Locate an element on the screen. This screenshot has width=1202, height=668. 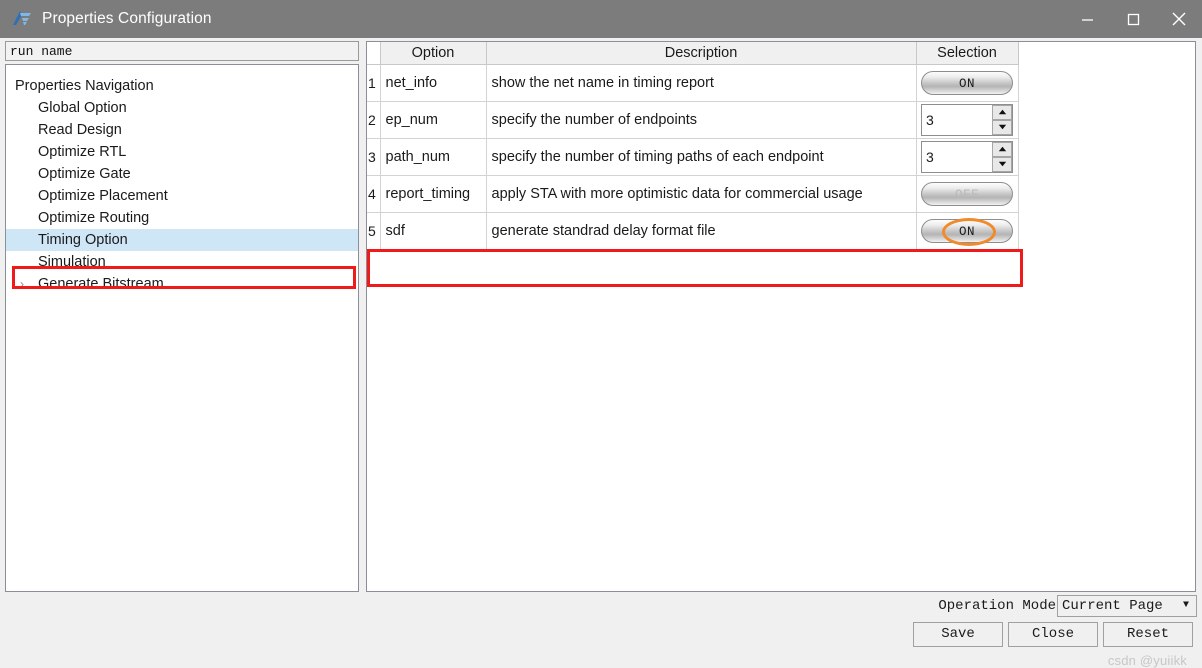
sidebar-item-timing-option: Timing Option is located at coordinates (182, 240).